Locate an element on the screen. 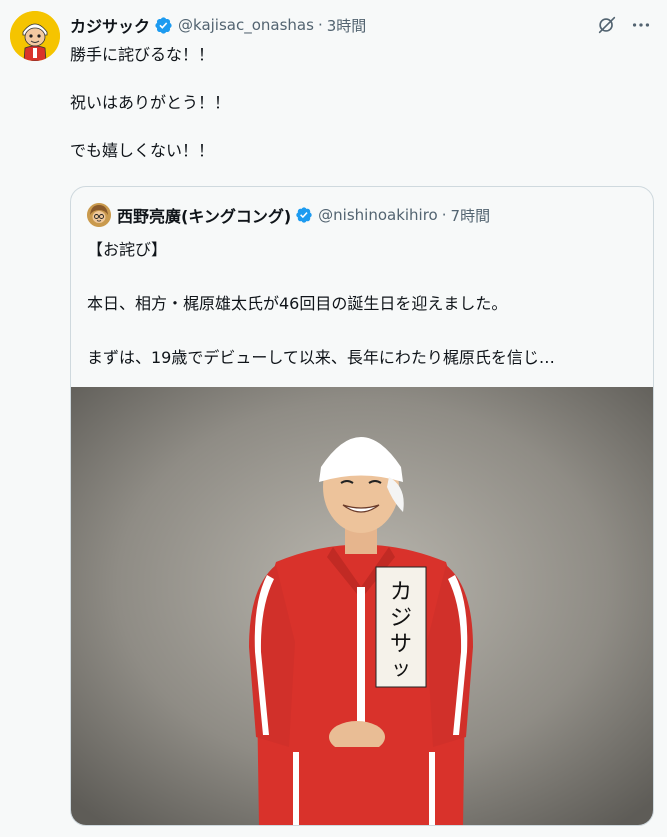 This screenshot has width=667, height=837. cartoon-avatar-icon is located at coordinates (35, 36).